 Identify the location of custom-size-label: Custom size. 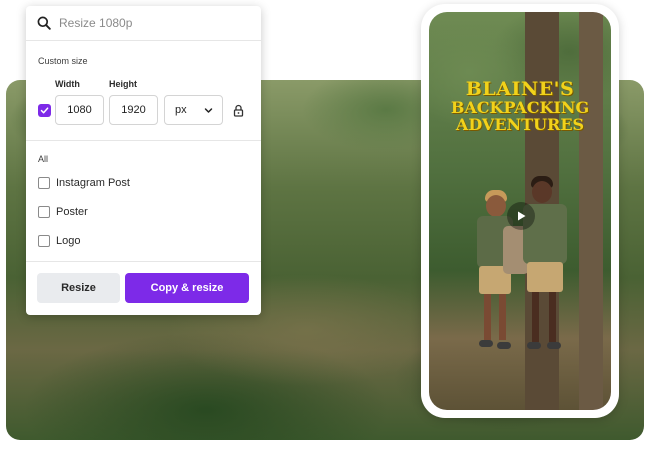
(63, 61).